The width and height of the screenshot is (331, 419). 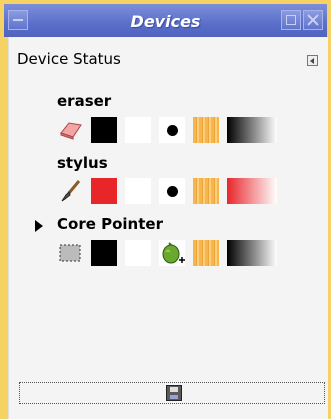 I want to click on tab-menu-icon, so click(x=312, y=60).